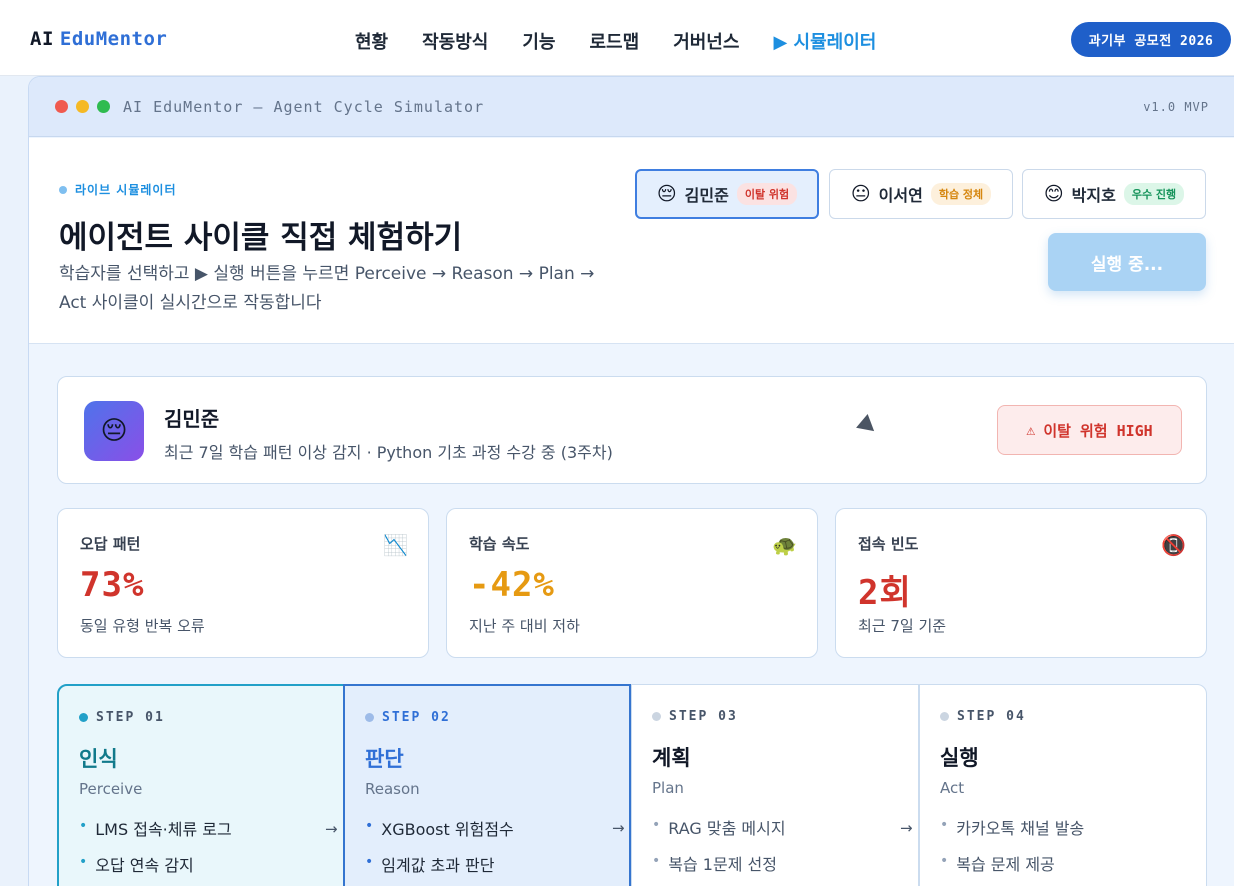 This screenshot has width=1234, height=886. I want to click on nav-link-simulator: ▶ 시뮬레이터, so click(824, 41).